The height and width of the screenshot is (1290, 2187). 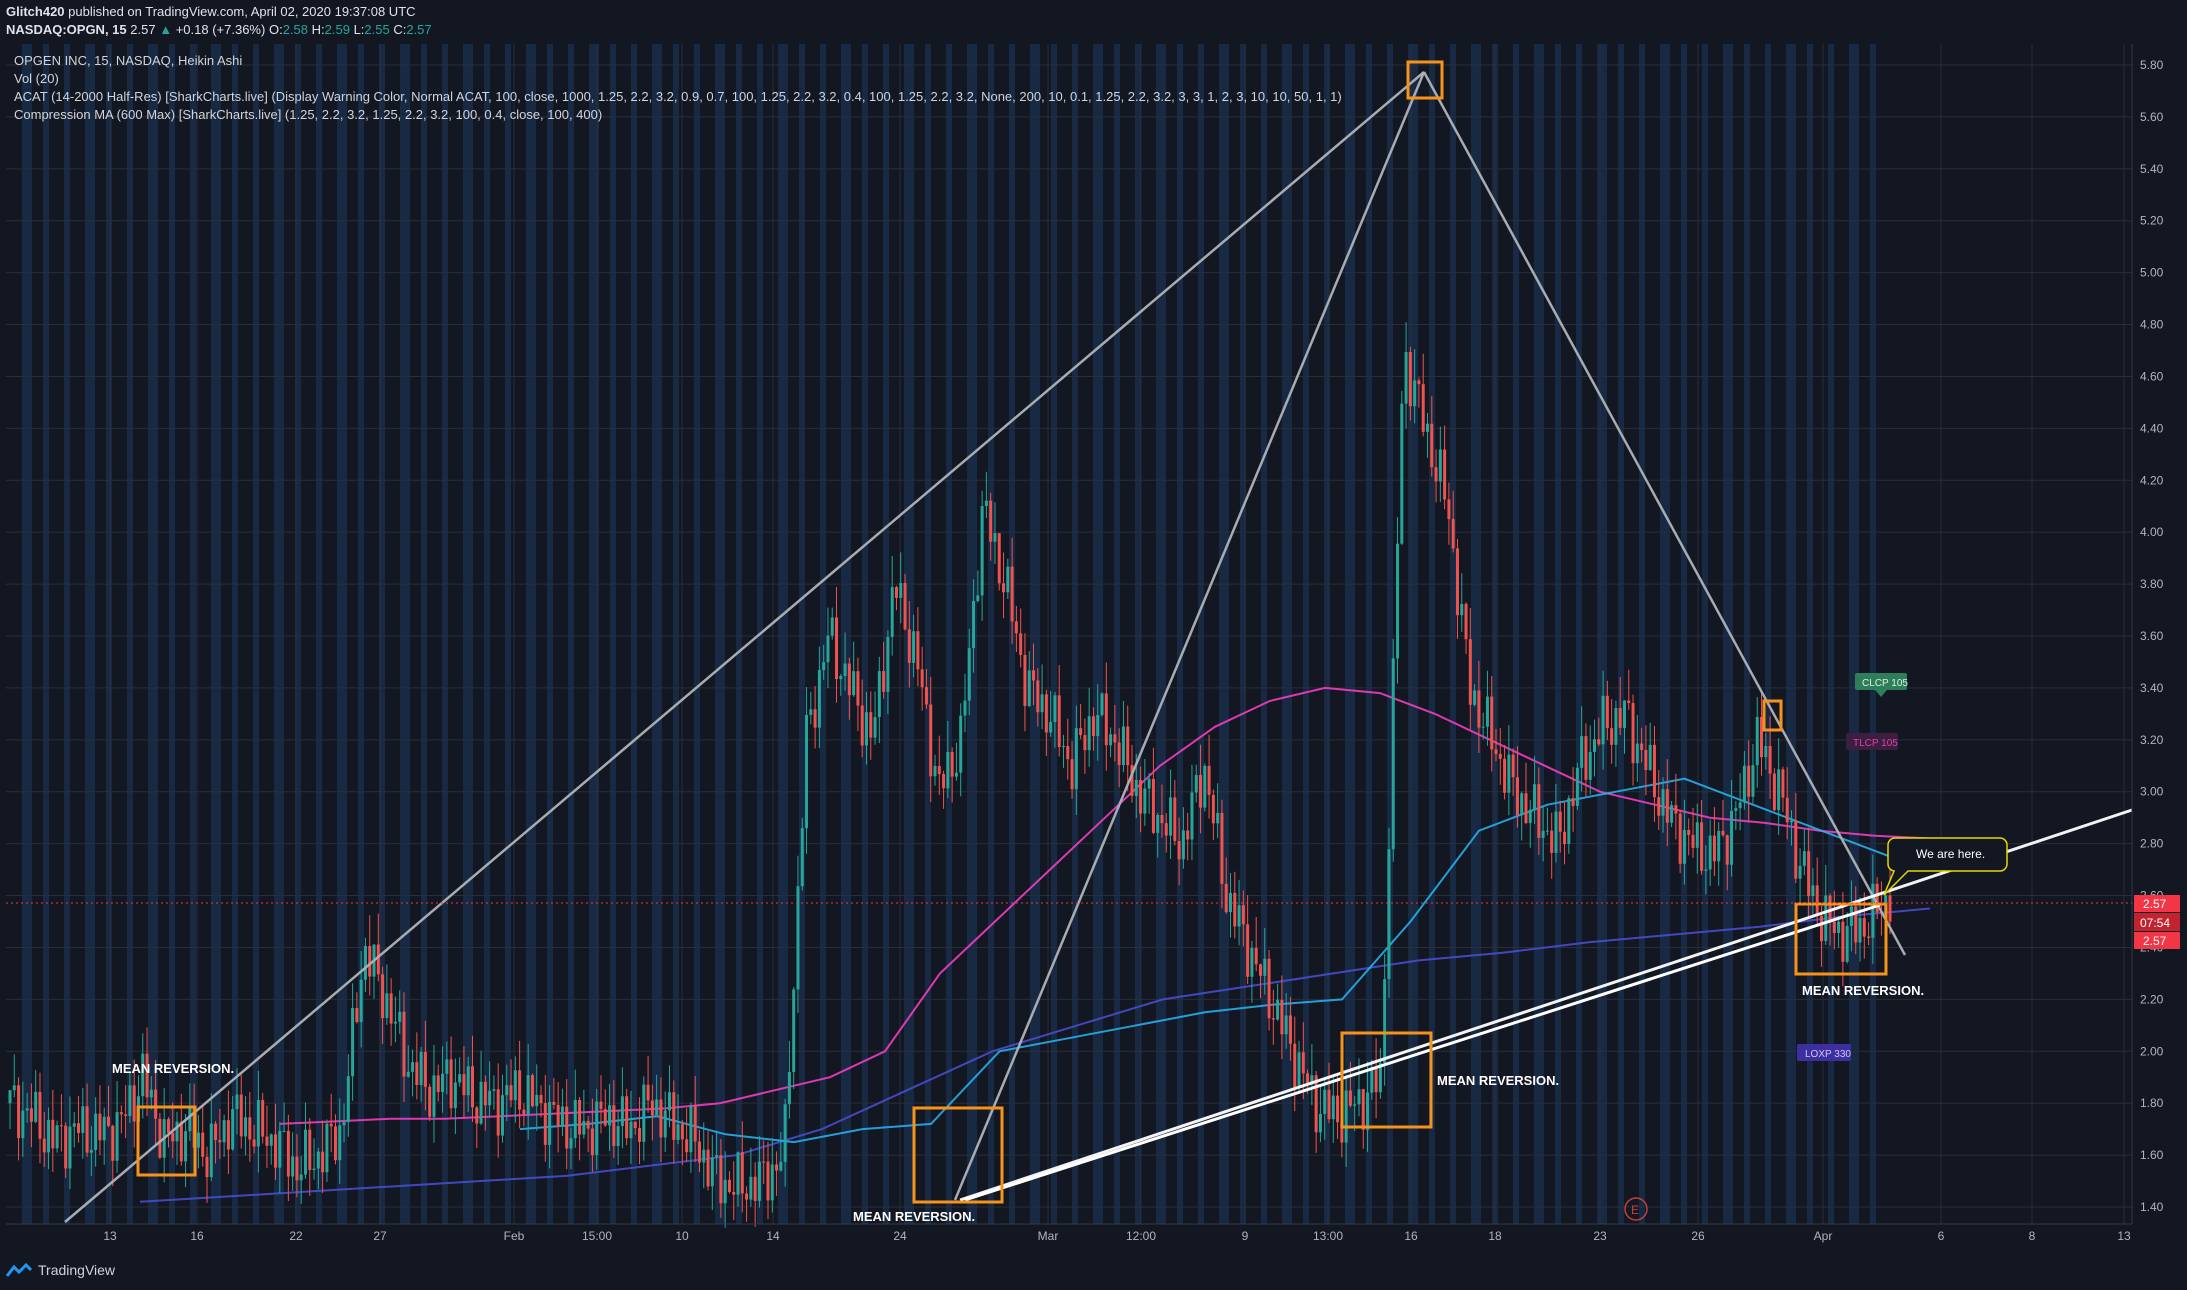 I want to click on clcp-badge: CLCP 105, so click(x=1881, y=685).